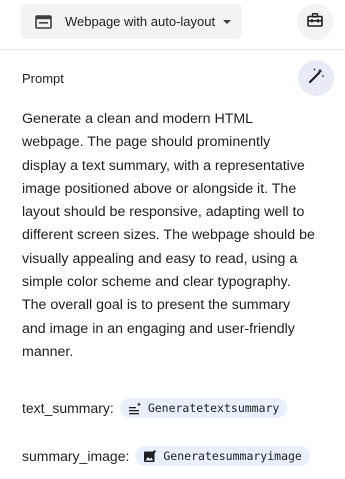 This screenshot has width=345, height=479. I want to click on variable-name: text_summary:, so click(68, 408).